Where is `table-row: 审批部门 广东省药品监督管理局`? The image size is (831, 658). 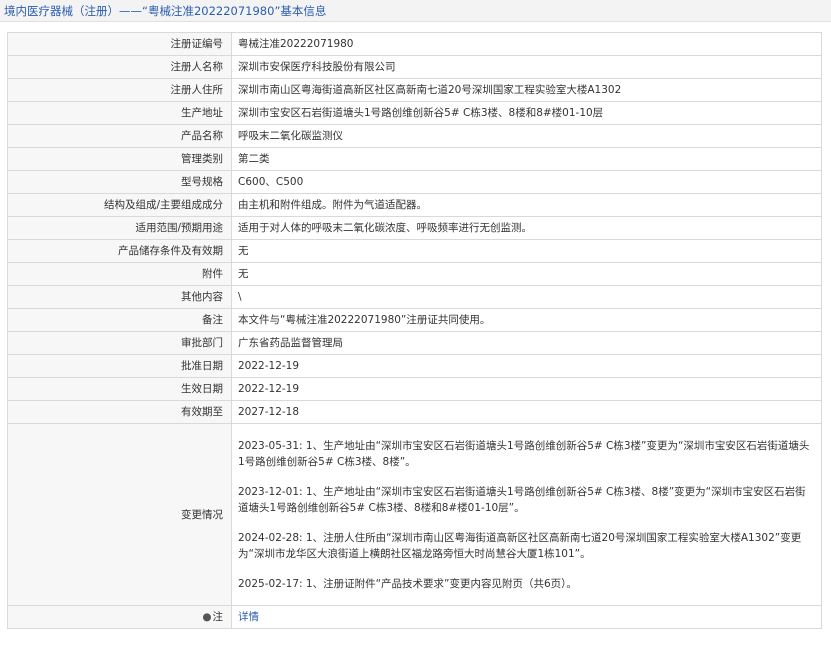 table-row: 审批部门 广东省药品监督管理局 is located at coordinates (414, 343).